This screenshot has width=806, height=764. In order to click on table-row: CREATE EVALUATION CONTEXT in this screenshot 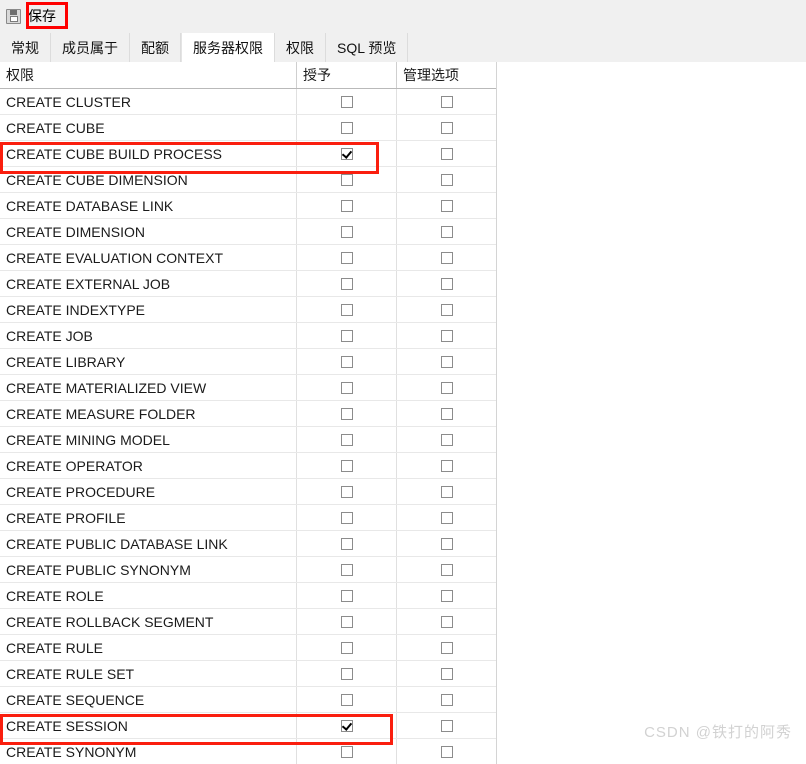, I will do `click(248, 258)`.